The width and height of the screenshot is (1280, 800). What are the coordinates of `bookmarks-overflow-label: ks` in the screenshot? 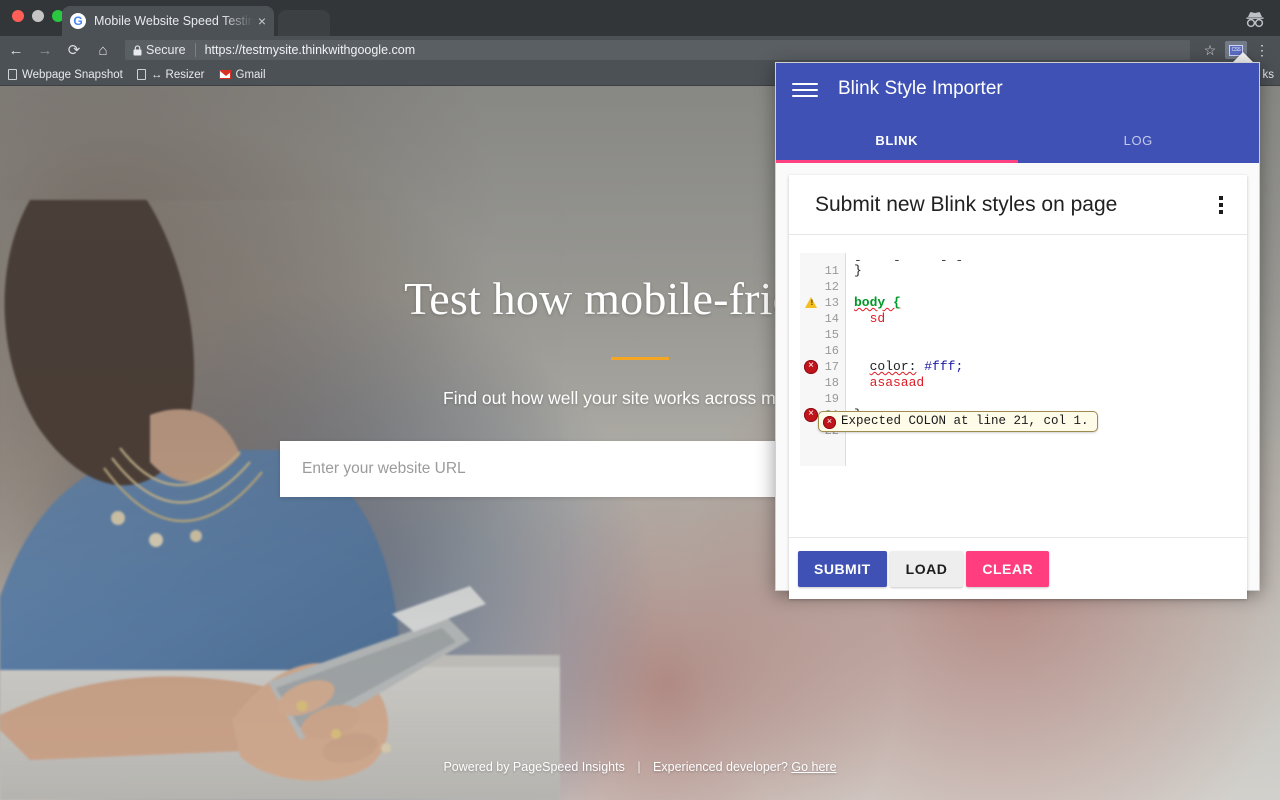 It's located at (1269, 75).